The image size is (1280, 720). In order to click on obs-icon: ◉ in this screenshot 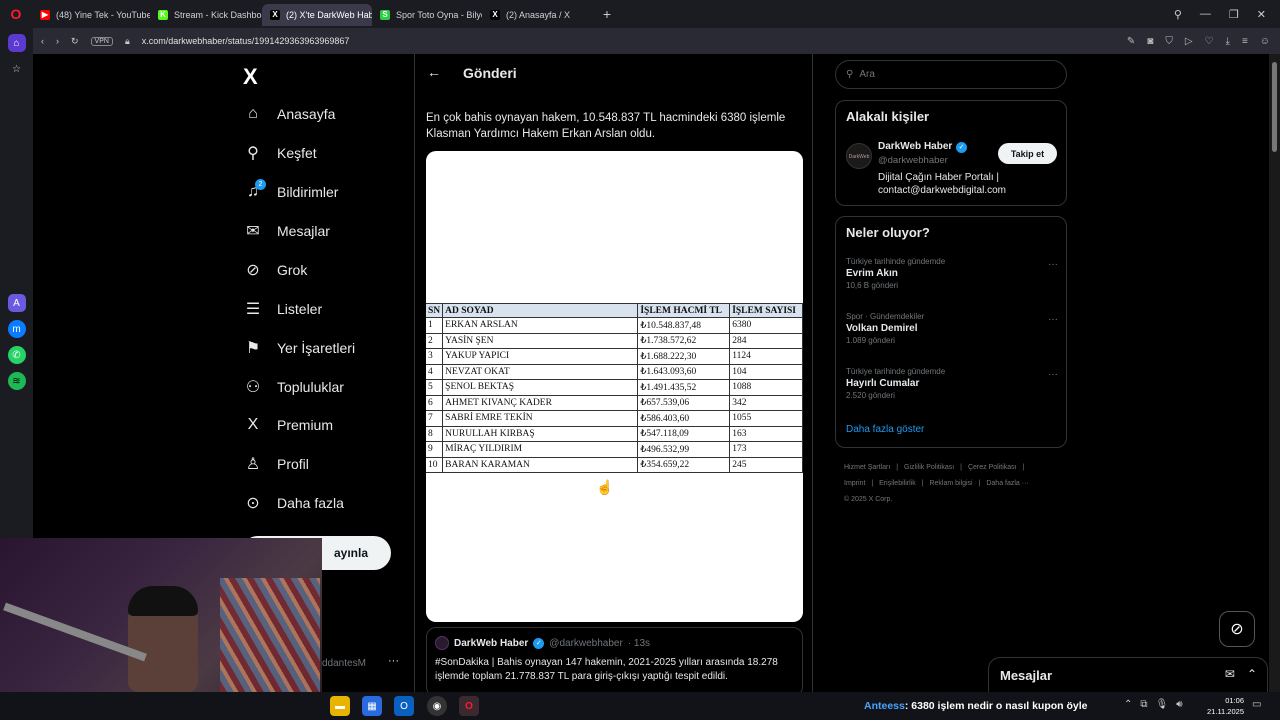, I will do `click(437, 706)`.